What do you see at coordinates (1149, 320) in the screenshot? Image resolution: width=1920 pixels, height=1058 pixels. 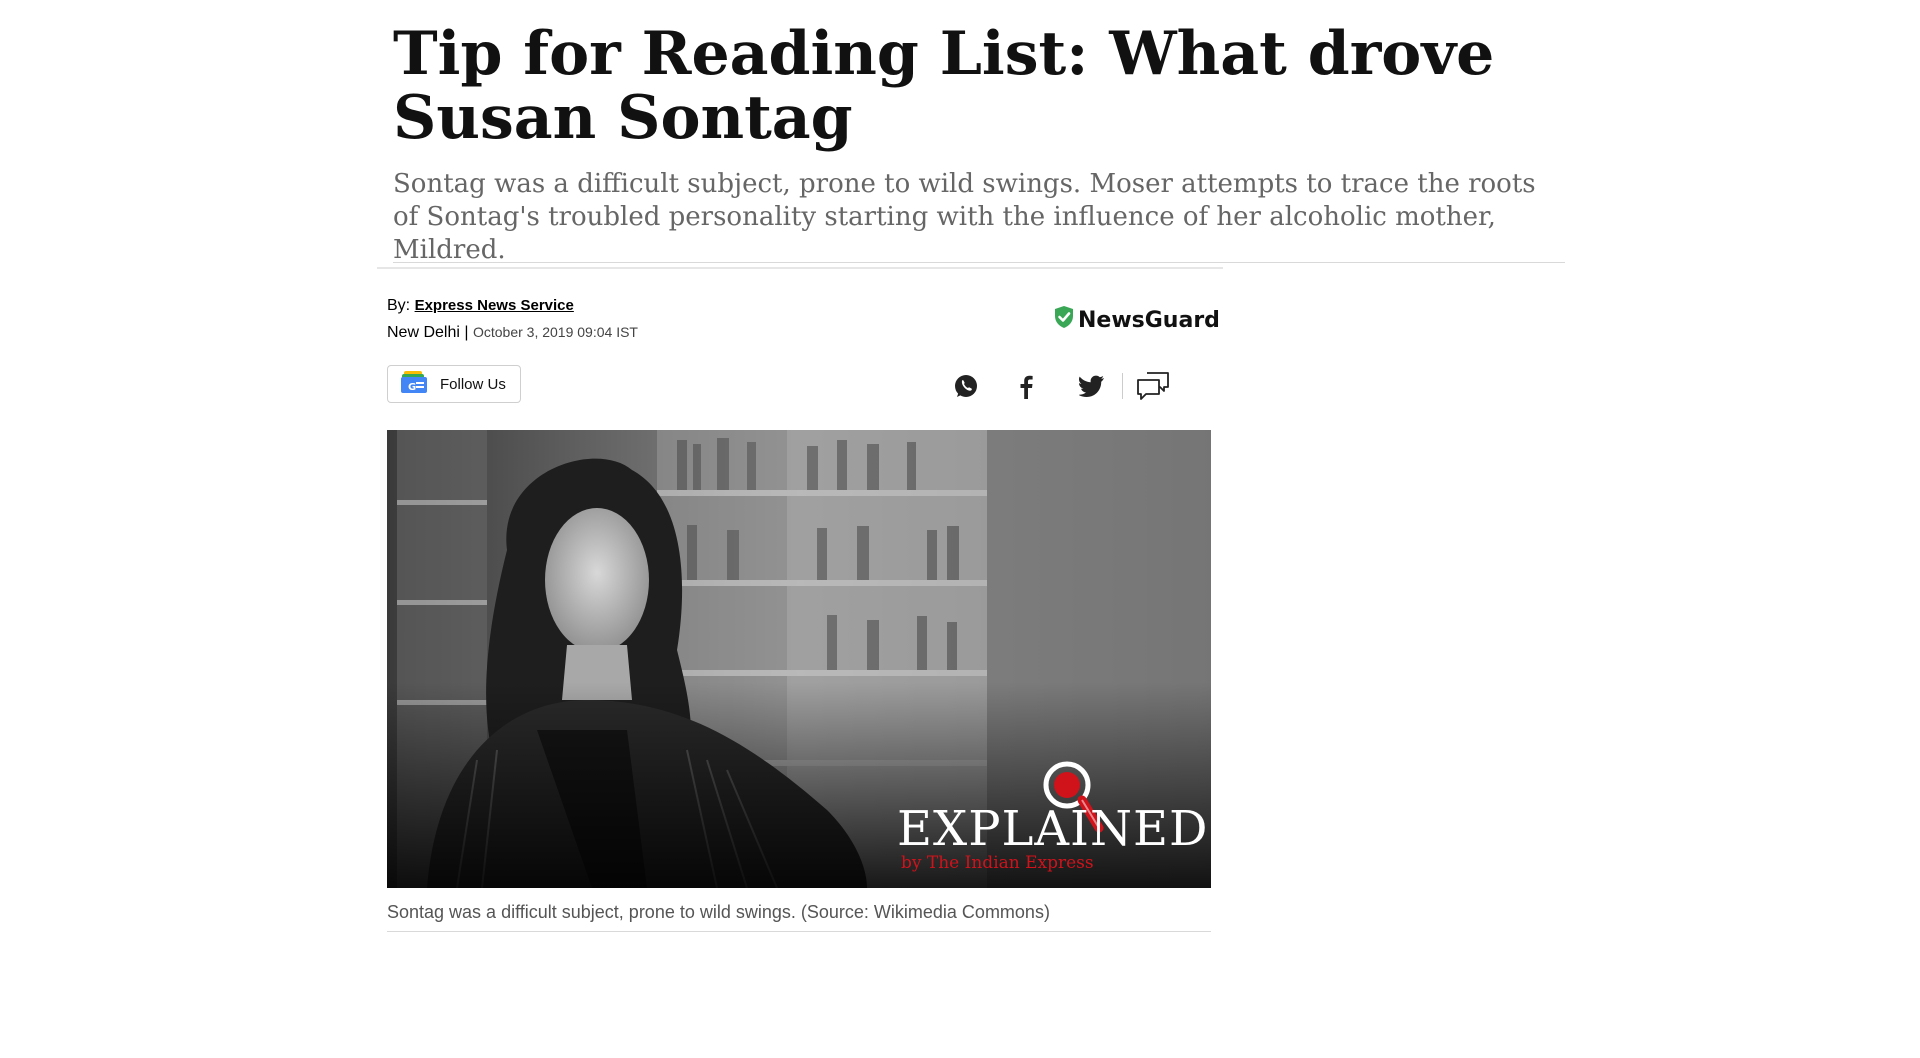 I see `newsguard-label: NewsGuard` at bounding box center [1149, 320].